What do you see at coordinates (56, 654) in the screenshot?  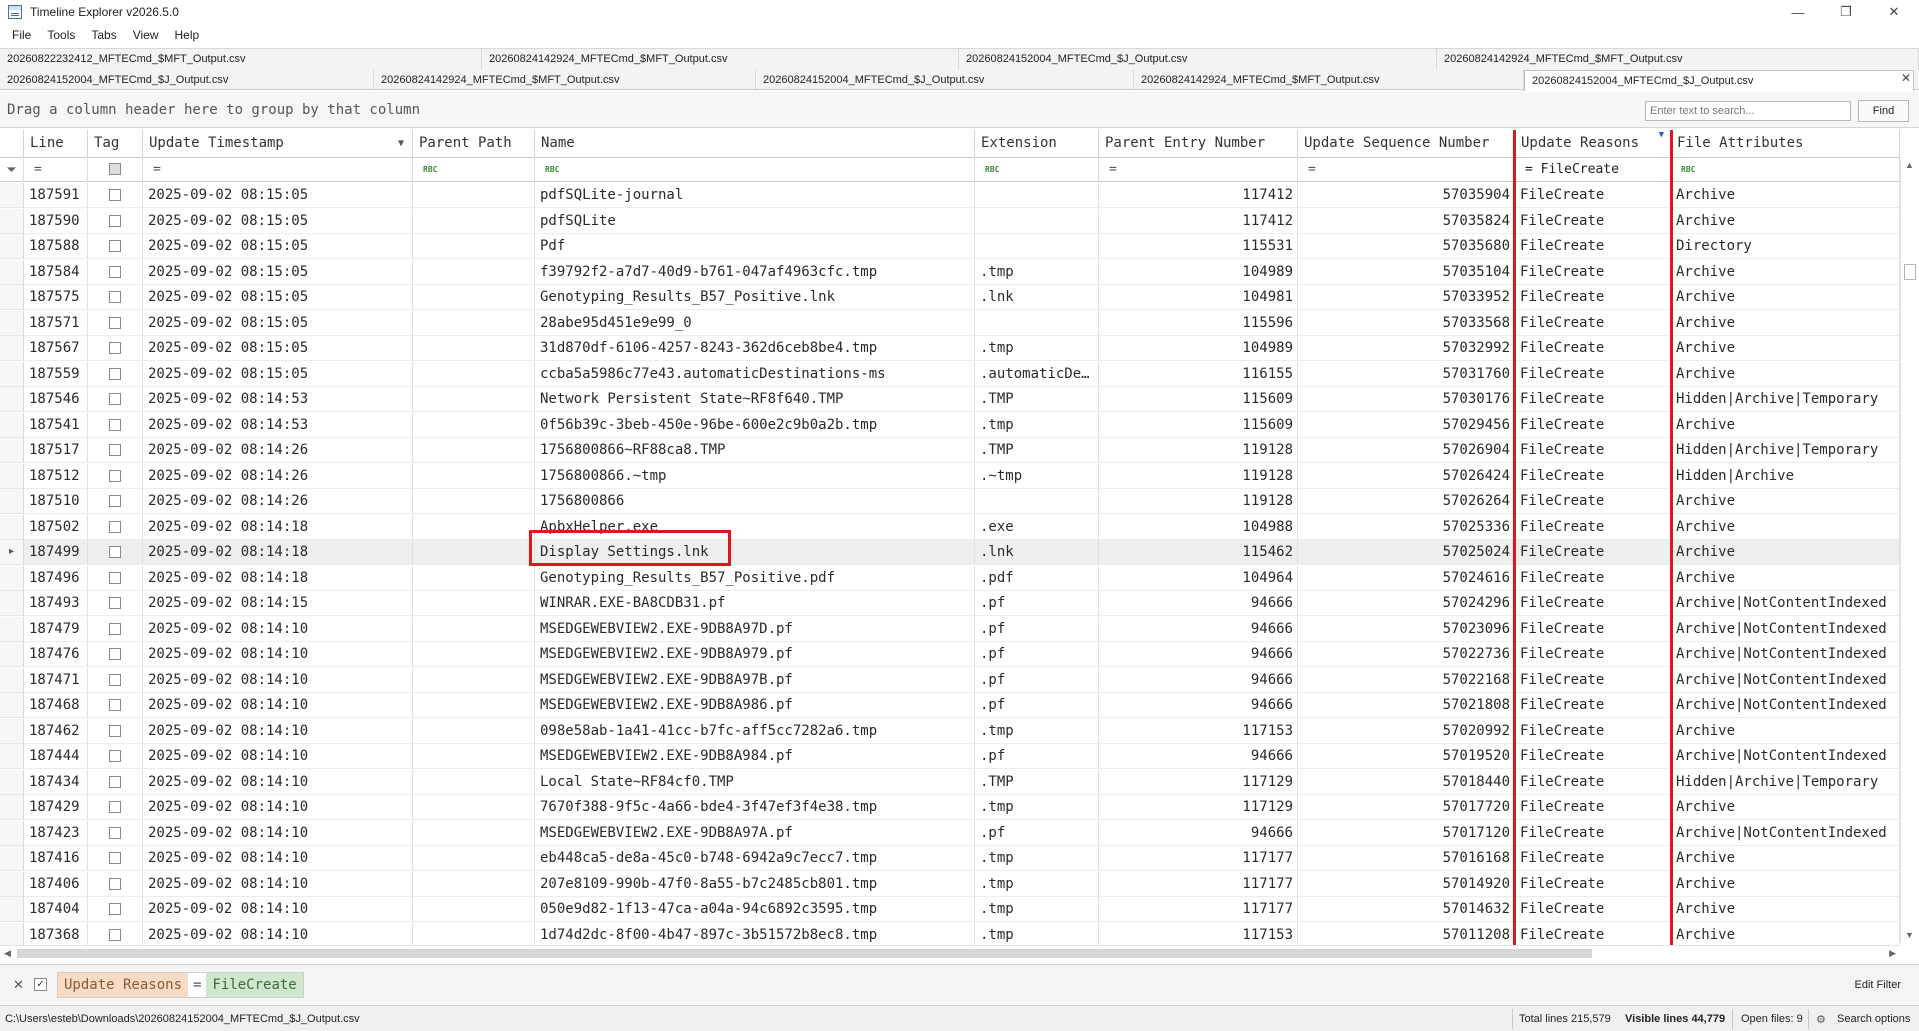 I see `cell-line: 187476` at bounding box center [56, 654].